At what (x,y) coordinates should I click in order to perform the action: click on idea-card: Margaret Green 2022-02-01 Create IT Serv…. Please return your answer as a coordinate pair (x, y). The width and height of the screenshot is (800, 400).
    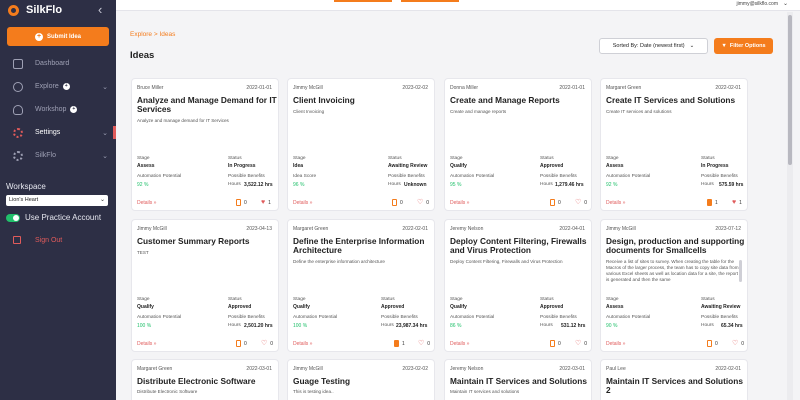
    Looking at the image, I should click on (674, 144).